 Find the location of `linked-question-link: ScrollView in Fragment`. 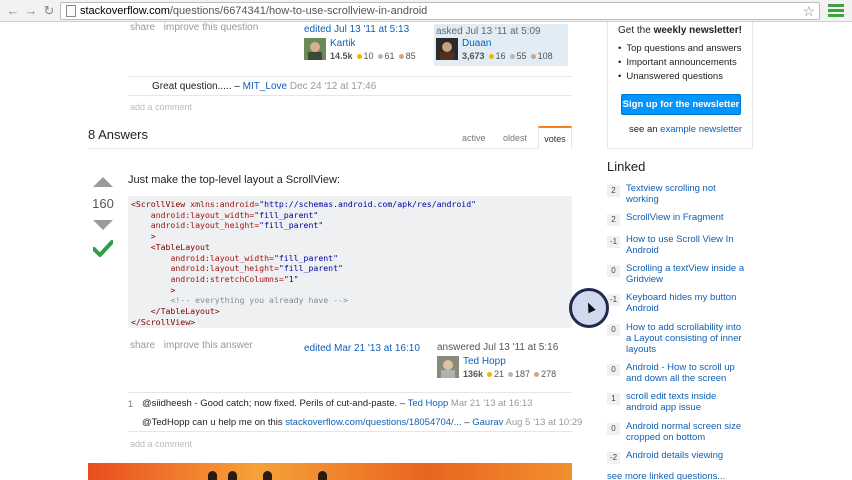

linked-question-link: ScrollView in Fragment is located at coordinates (687, 217).